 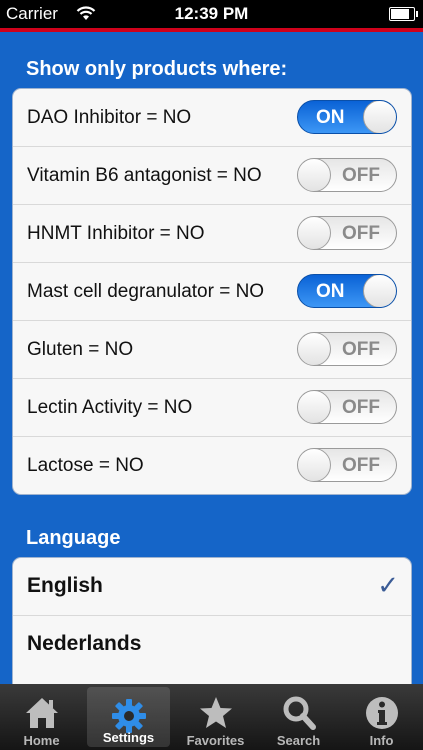 What do you see at coordinates (128, 717) in the screenshot?
I see `tab-settings: Settings` at bounding box center [128, 717].